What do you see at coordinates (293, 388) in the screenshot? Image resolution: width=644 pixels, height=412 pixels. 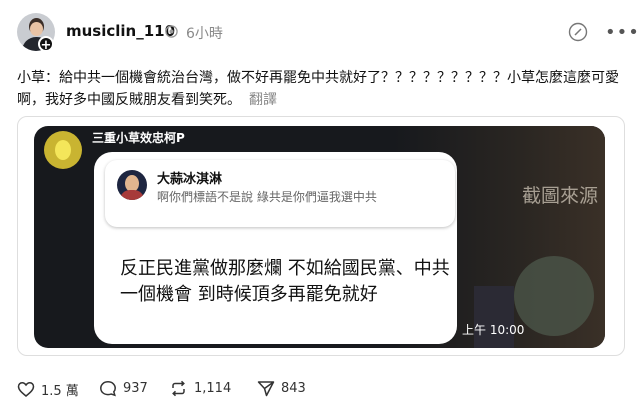 I see `share-count: 843` at bounding box center [293, 388].